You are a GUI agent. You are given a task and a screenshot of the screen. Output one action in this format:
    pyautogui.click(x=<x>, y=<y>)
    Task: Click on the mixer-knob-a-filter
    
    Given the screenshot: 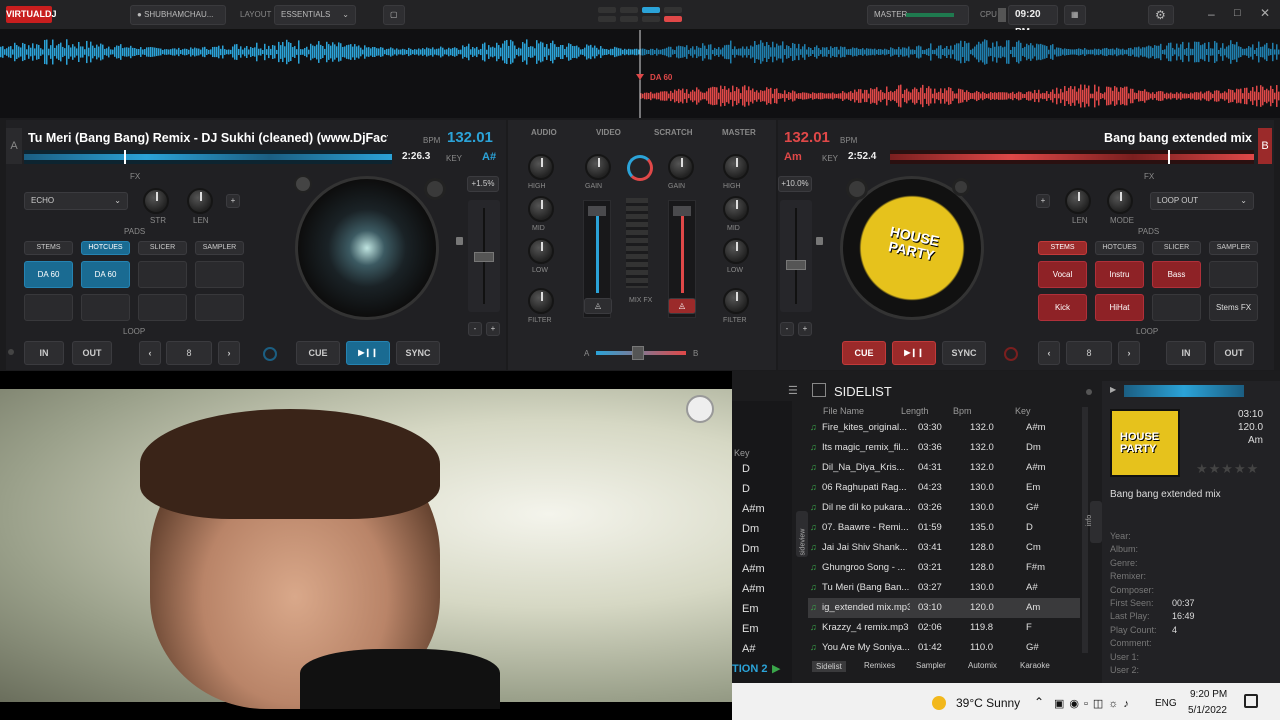 What is the action you would take?
    pyautogui.click(x=541, y=301)
    